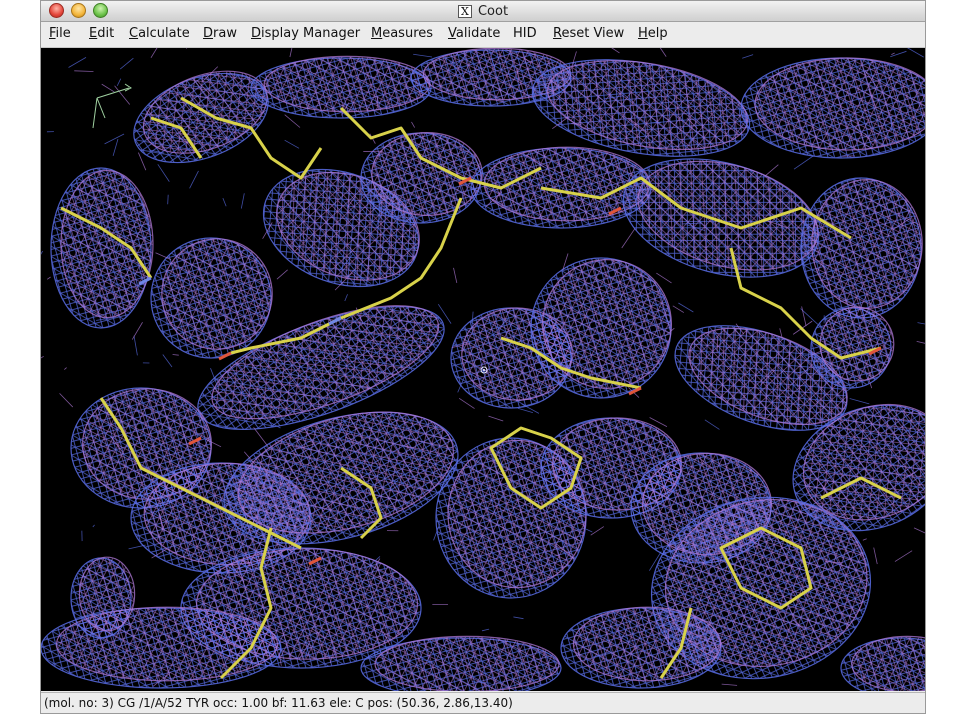 This screenshot has width=960, height=720. What do you see at coordinates (474, 33) in the screenshot?
I see `menu-validate: Validate` at bounding box center [474, 33].